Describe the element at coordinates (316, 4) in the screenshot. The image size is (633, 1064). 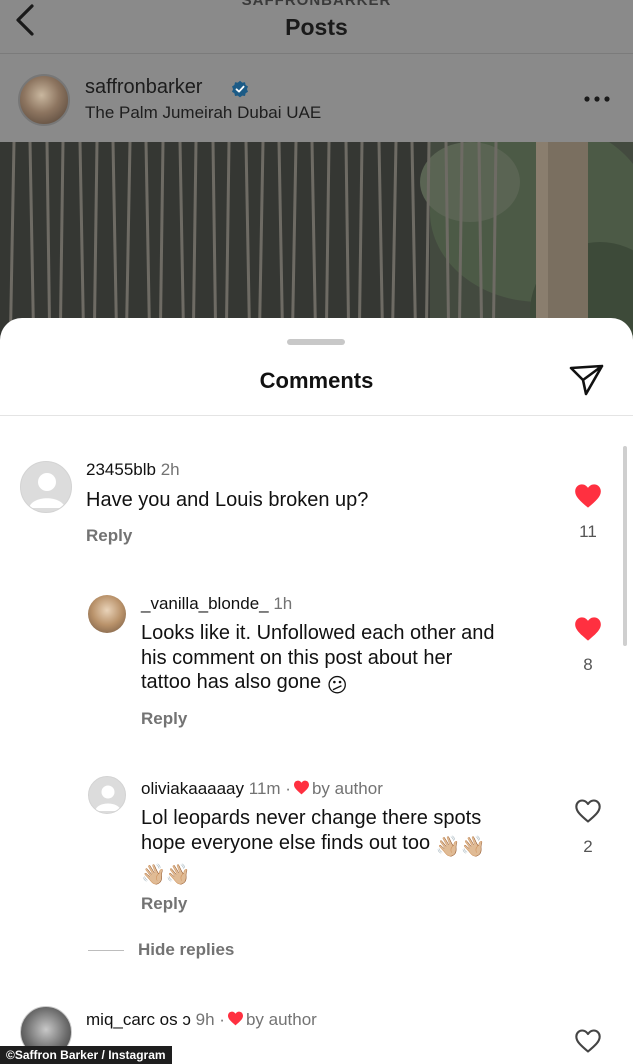
I see `account-label: SAFFRONBARKER` at that location.